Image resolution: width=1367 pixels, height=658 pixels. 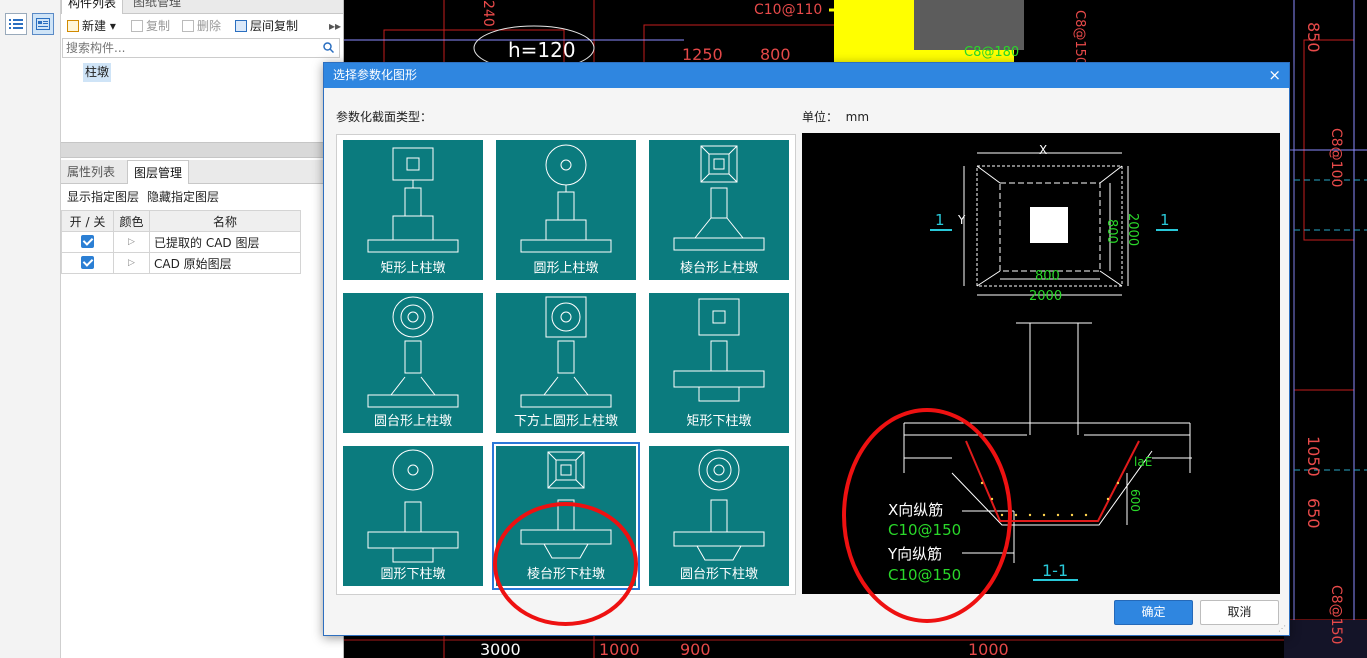 I want to click on copy-icon, so click(x=137, y=26).